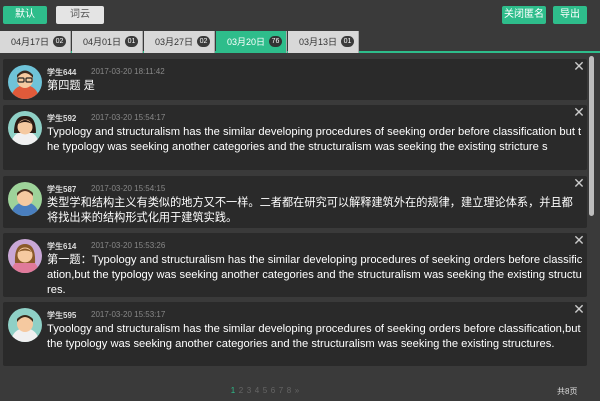 This screenshot has width=600, height=401. What do you see at coordinates (128, 71) in the screenshot?
I see `post-timestamp: 2017-03-20 18:11:42` at bounding box center [128, 71].